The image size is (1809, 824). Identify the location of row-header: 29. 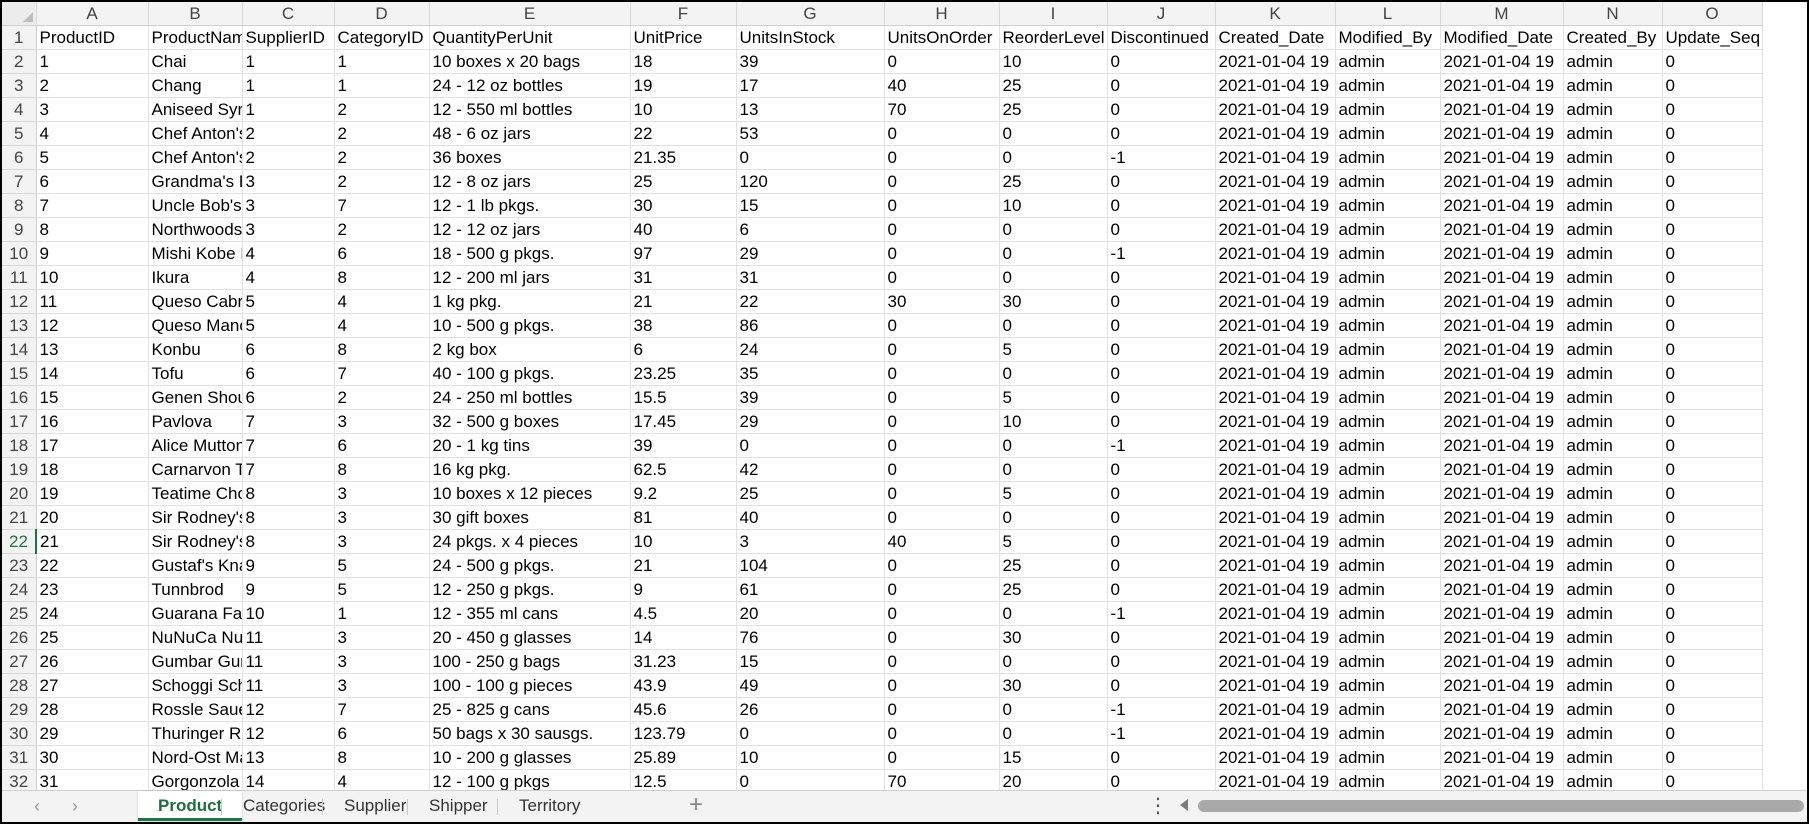
(19, 709).